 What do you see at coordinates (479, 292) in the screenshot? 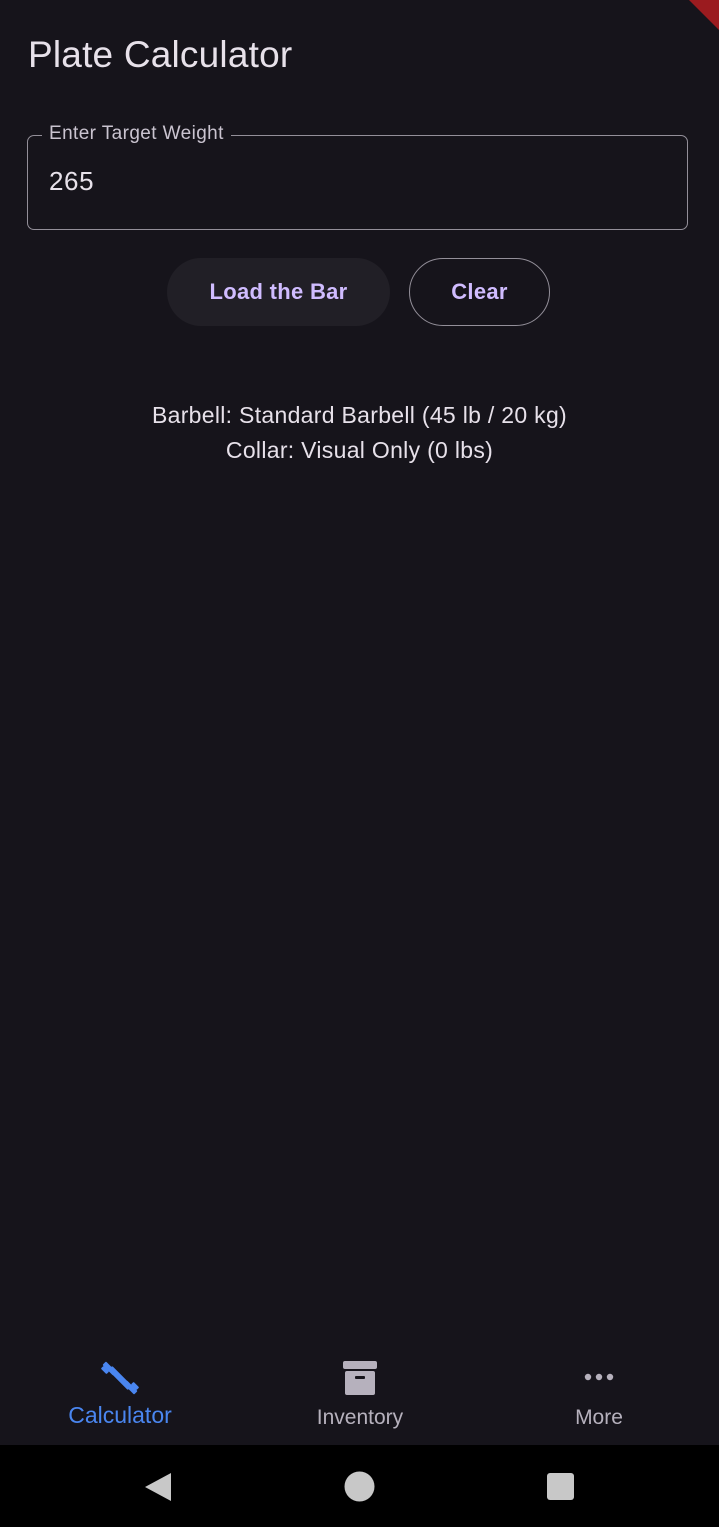
I see `clear-button: Clear` at bounding box center [479, 292].